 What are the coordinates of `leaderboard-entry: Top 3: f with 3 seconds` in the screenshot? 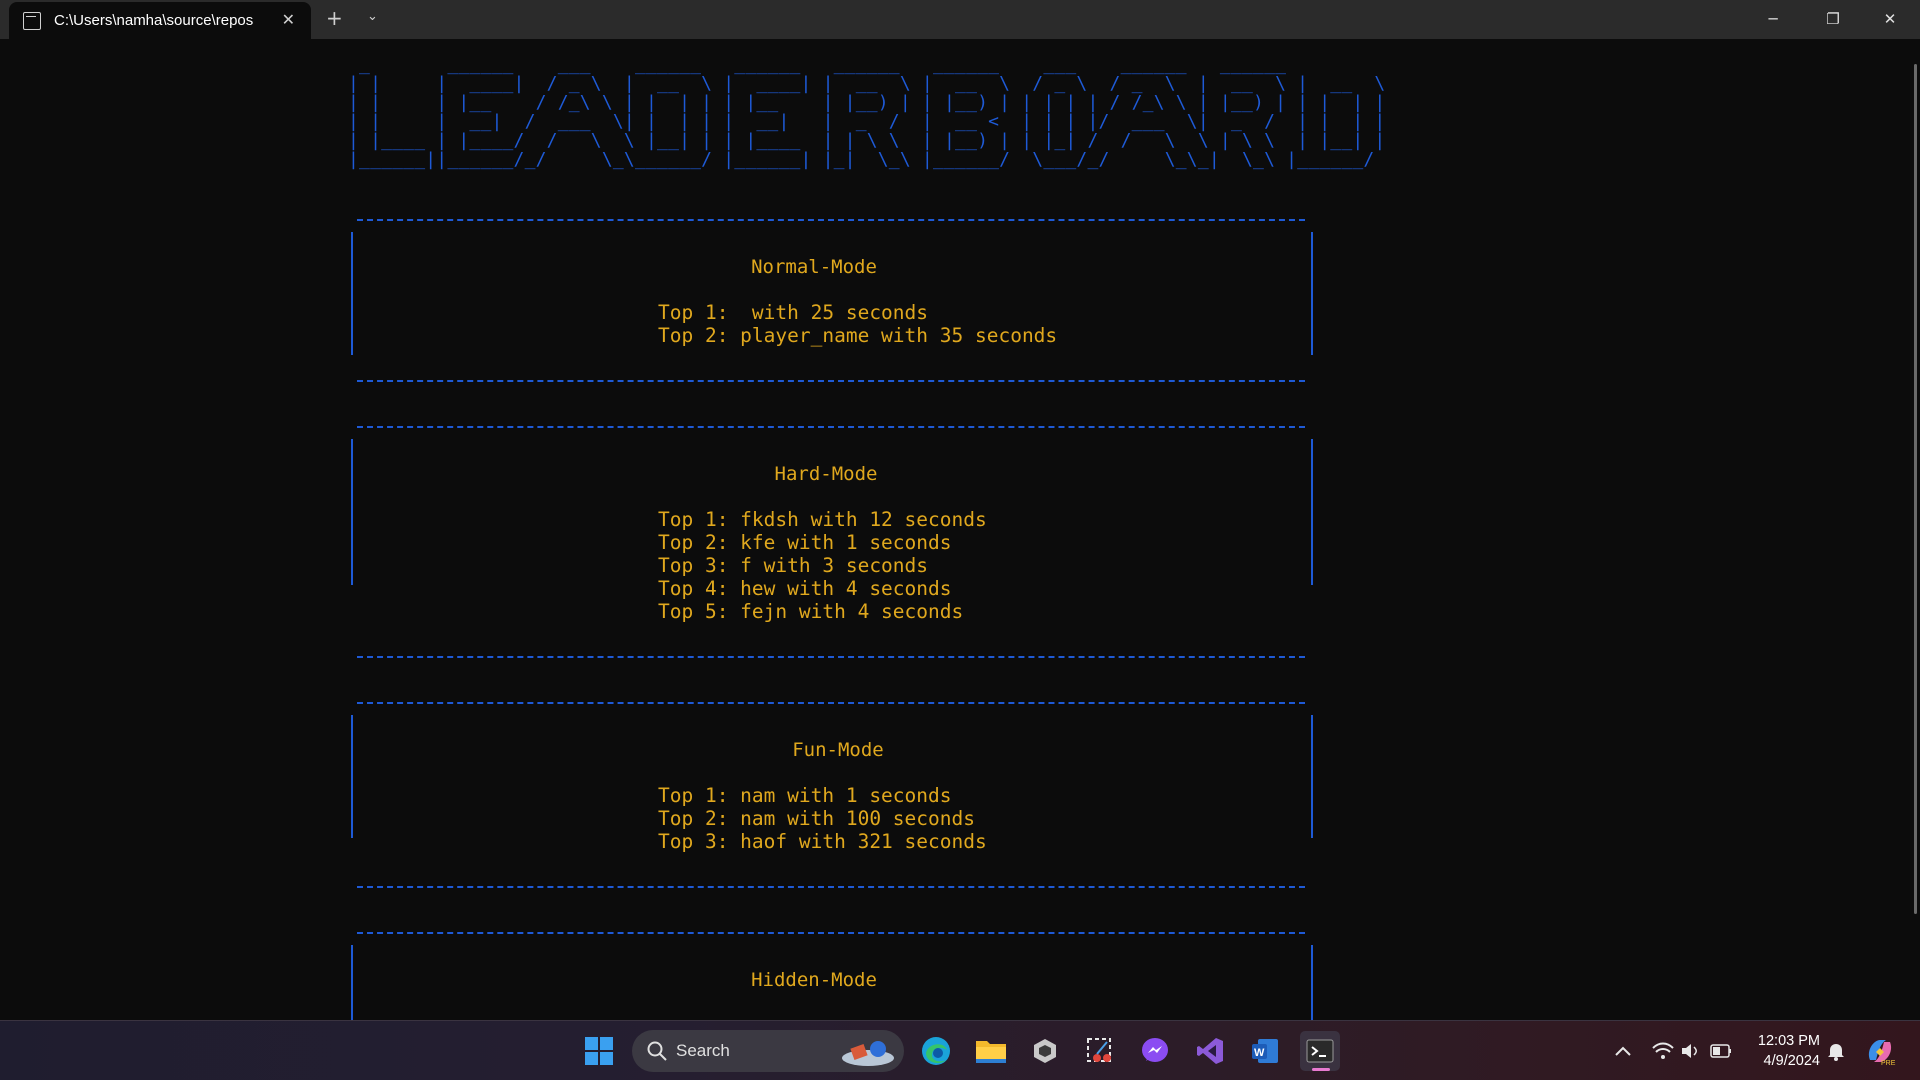 It's located at (793, 565).